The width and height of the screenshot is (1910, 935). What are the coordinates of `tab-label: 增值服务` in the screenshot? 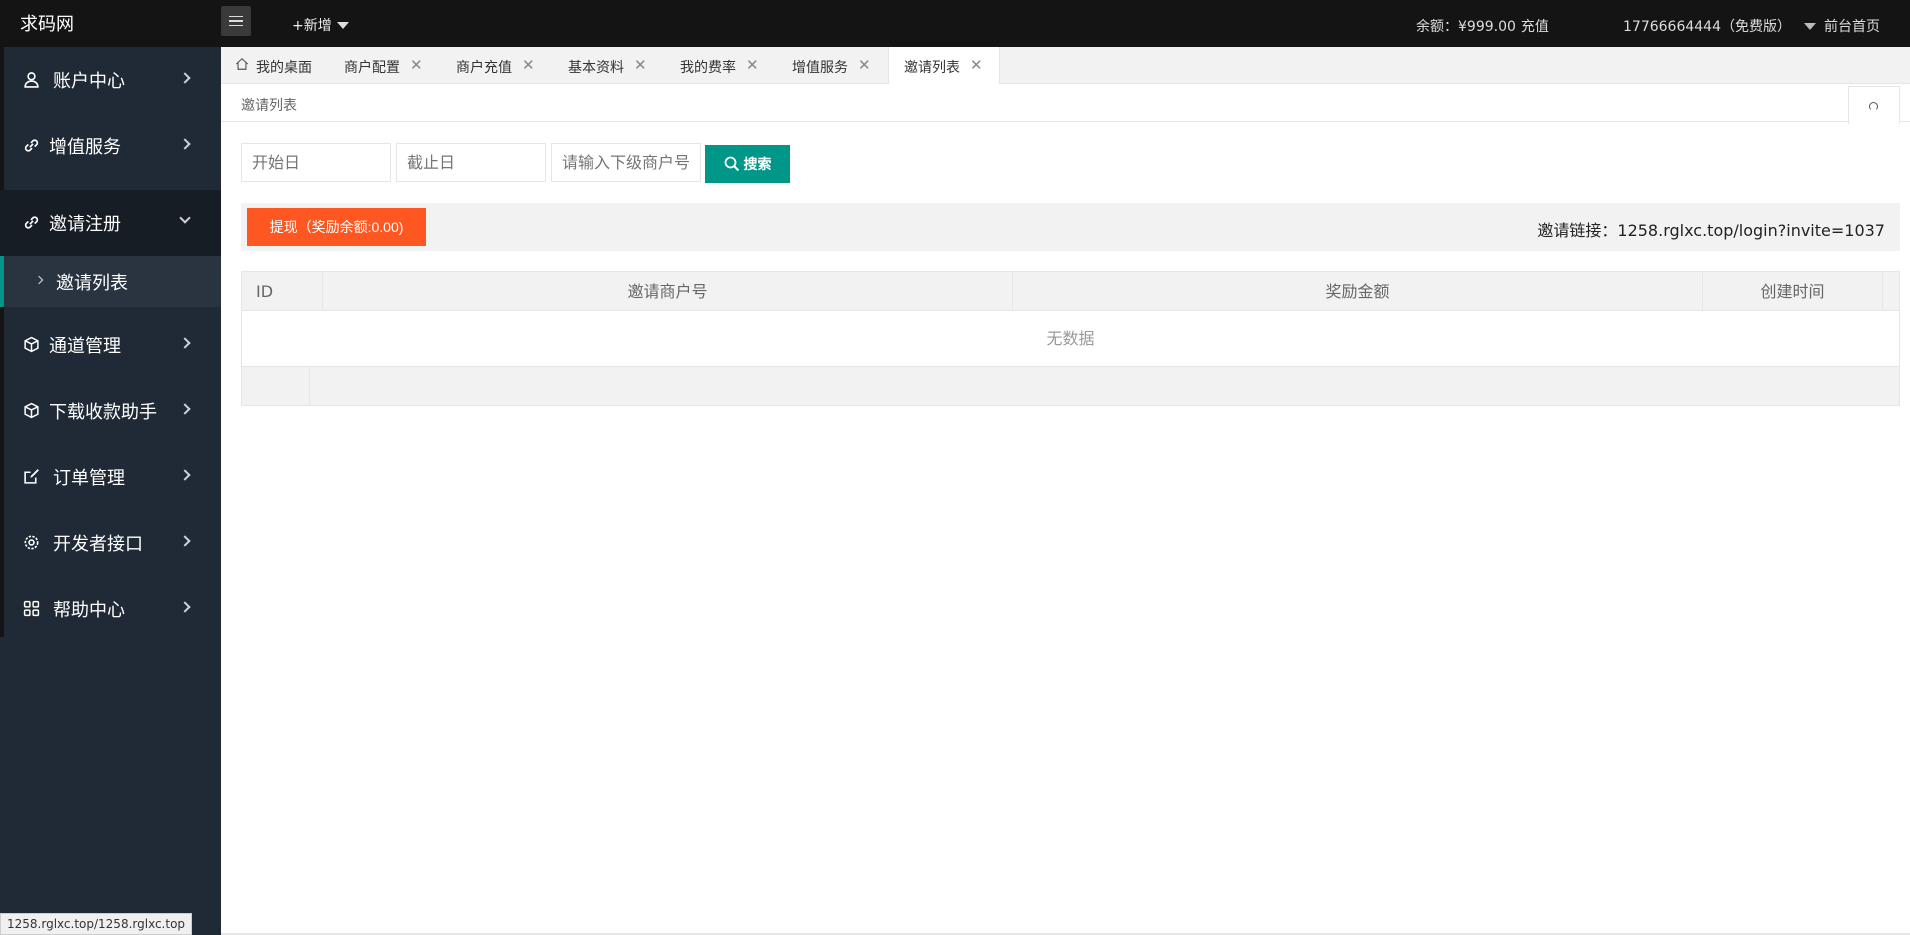 It's located at (820, 68).